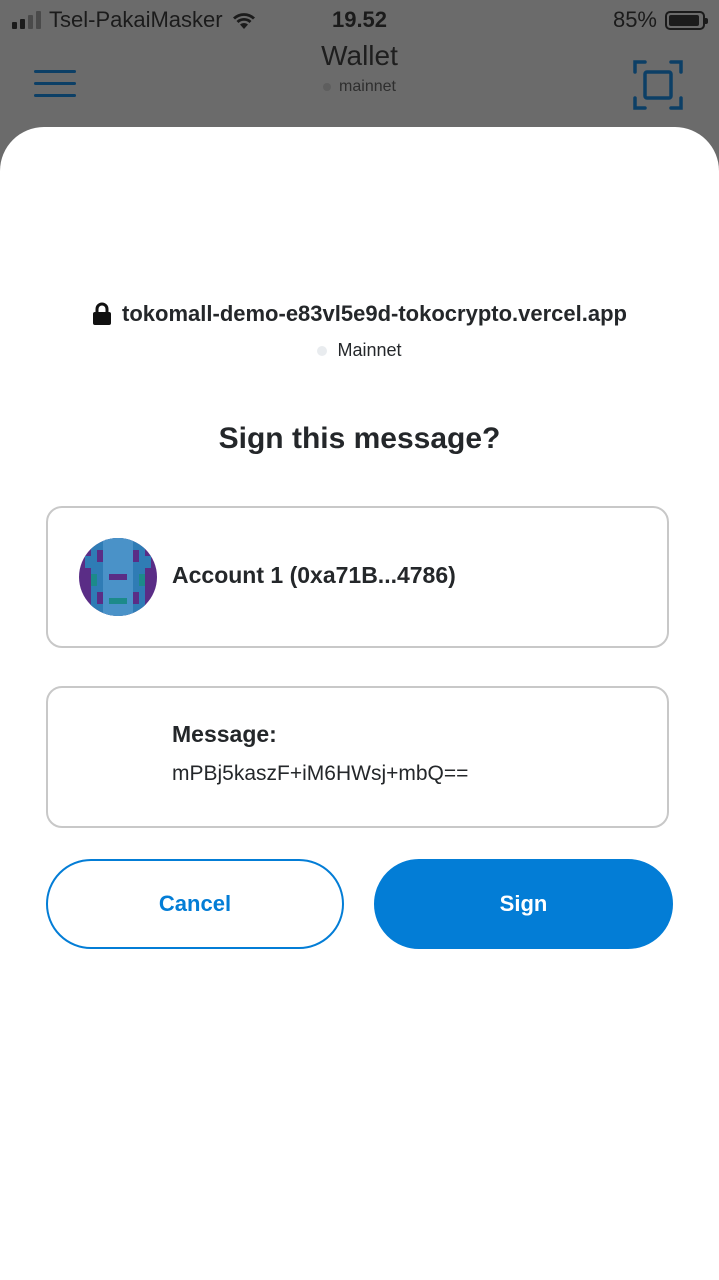  What do you see at coordinates (686, 20) in the screenshot?
I see `battery-icon` at bounding box center [686, 20].